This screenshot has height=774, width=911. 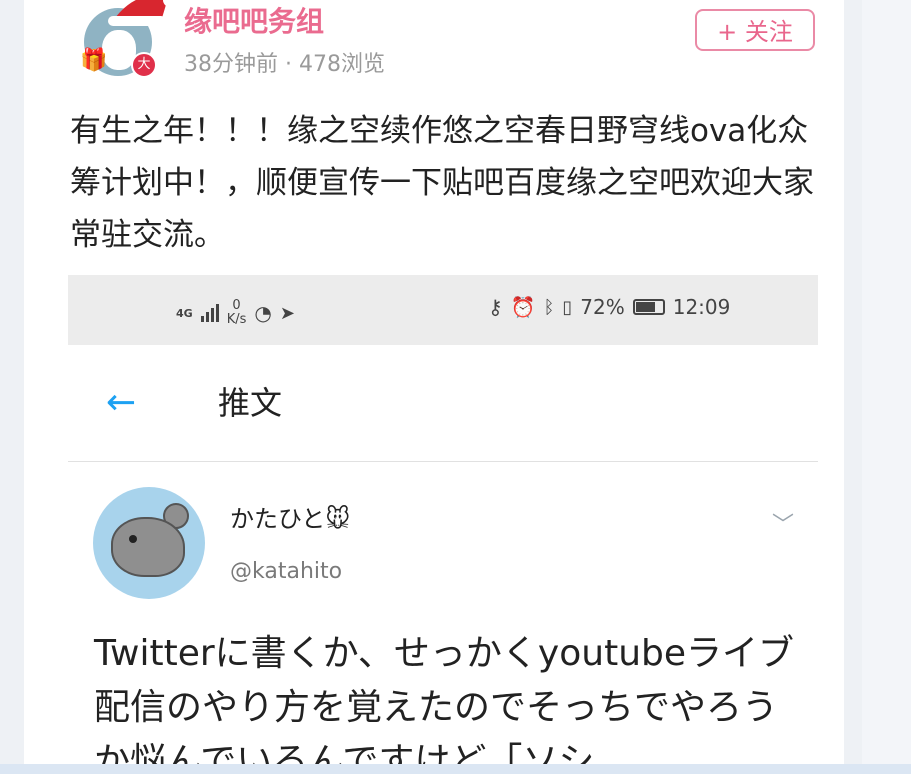 What do you see at coordinates (284, 64) in the screenshot?
I see `post-meta: 38分钟前 · 478浏览` at bounding box center [284, 64].